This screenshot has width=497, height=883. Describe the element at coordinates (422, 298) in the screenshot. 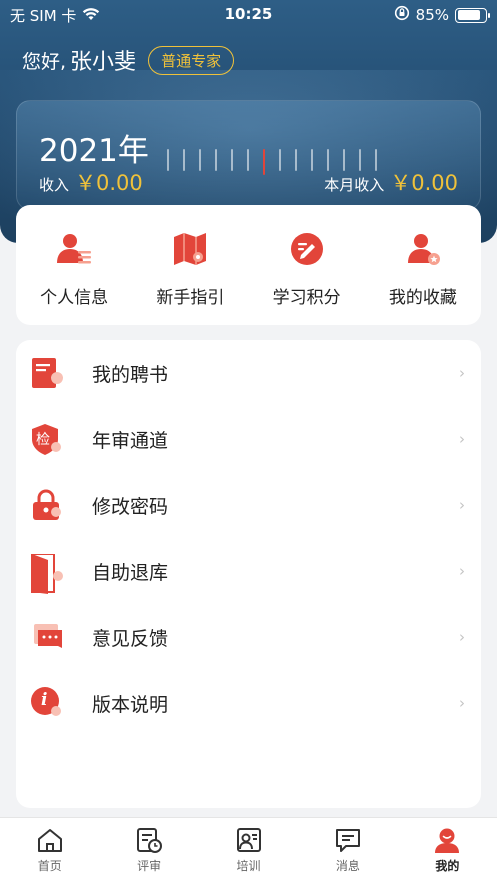

I see `quick-action-label: 我的收藏` at that location.